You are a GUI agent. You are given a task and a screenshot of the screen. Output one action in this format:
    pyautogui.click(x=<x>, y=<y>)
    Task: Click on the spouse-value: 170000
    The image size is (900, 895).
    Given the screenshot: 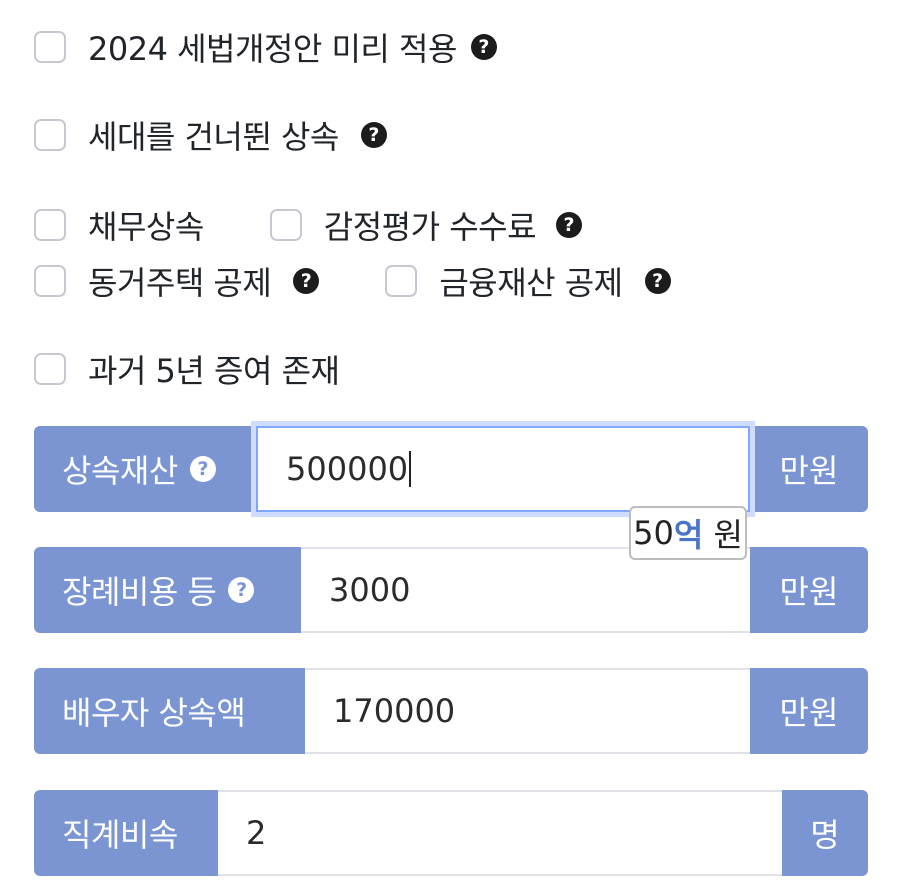 What is the action you would take?
    pyautogui.click(x=394, y=711)
    